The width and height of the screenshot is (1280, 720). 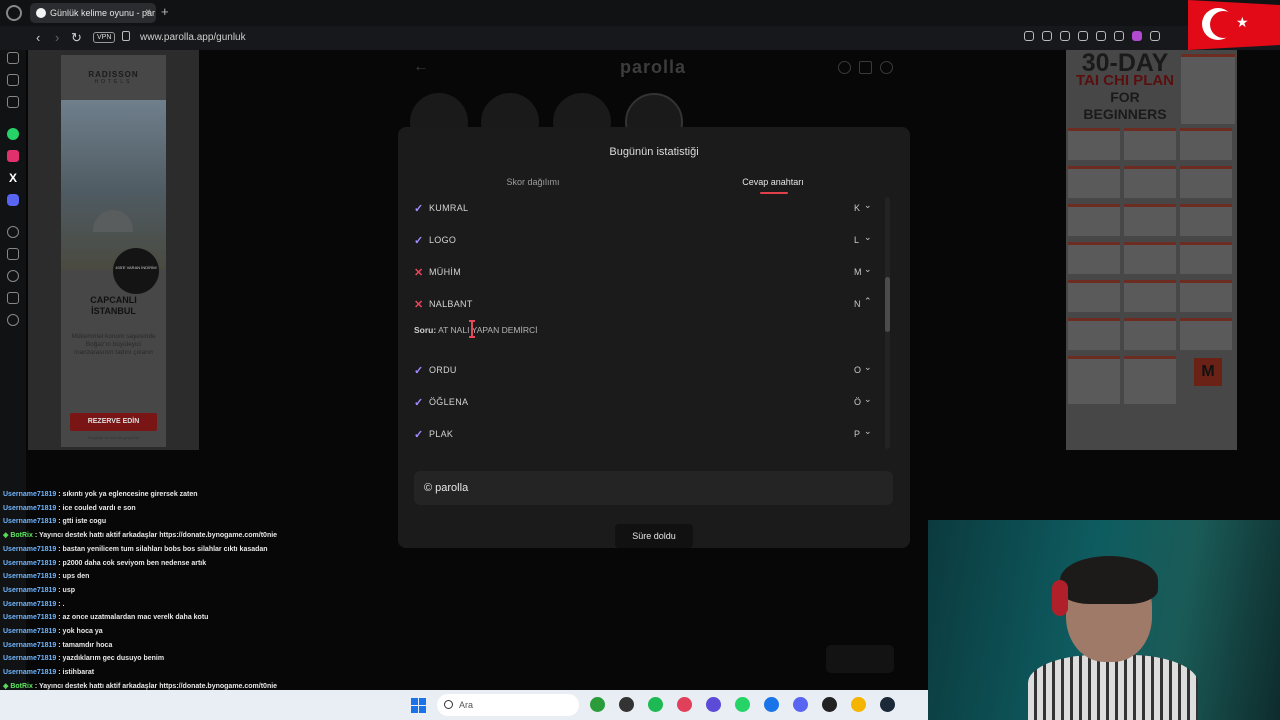 What do you see at coordinates (1029, 36) in the screenshot?
I see `emoji-icon` at bounding box center [1029, 36].